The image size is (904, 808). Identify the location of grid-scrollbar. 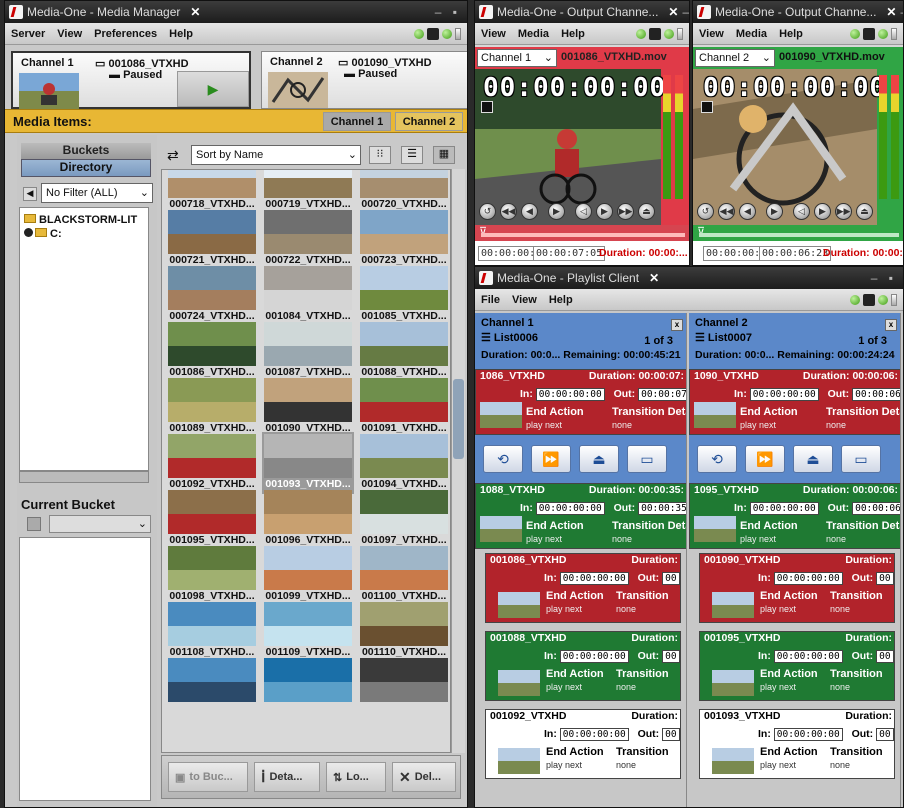
(458, 461).